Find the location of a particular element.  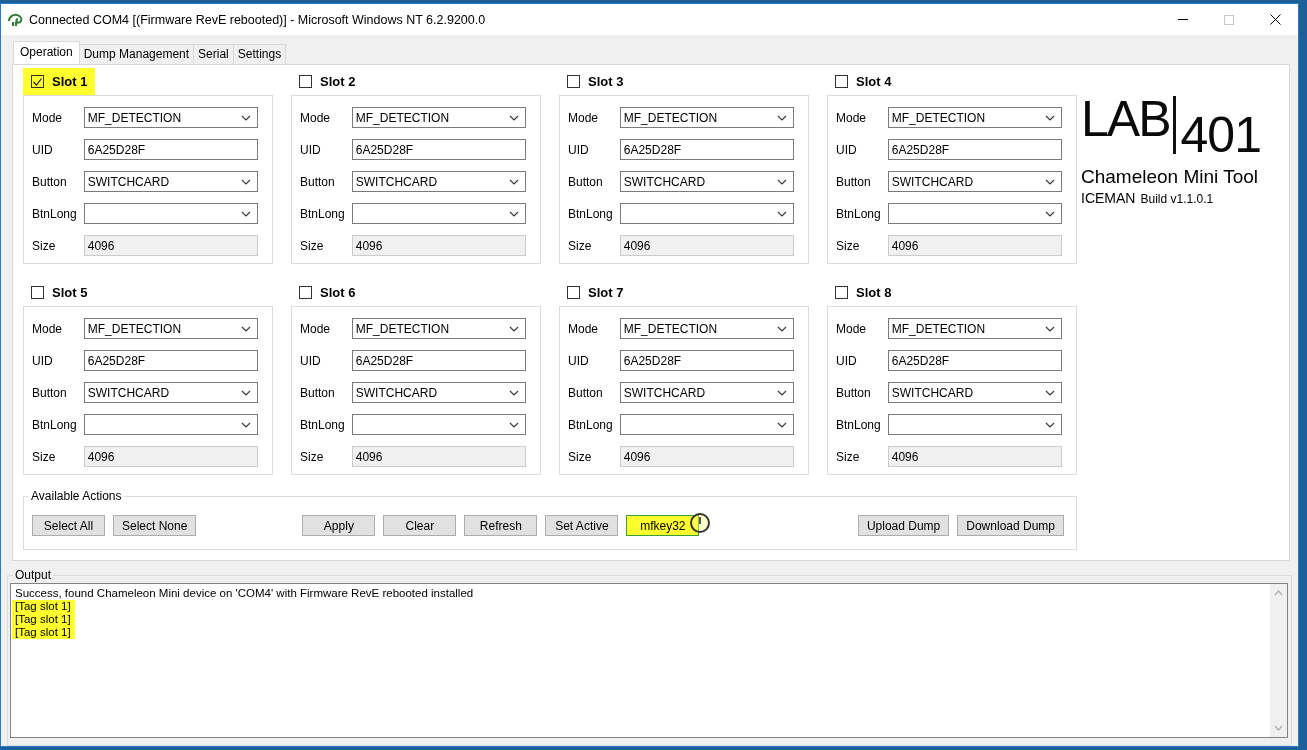

tab: Settings is located at coordinates (259, 54).